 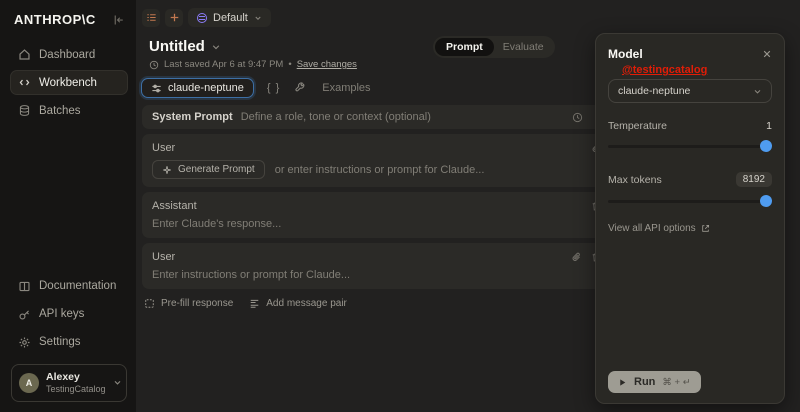 I want to click on sidebar-item-workbench: Workbench, so click(x=69, y=82).